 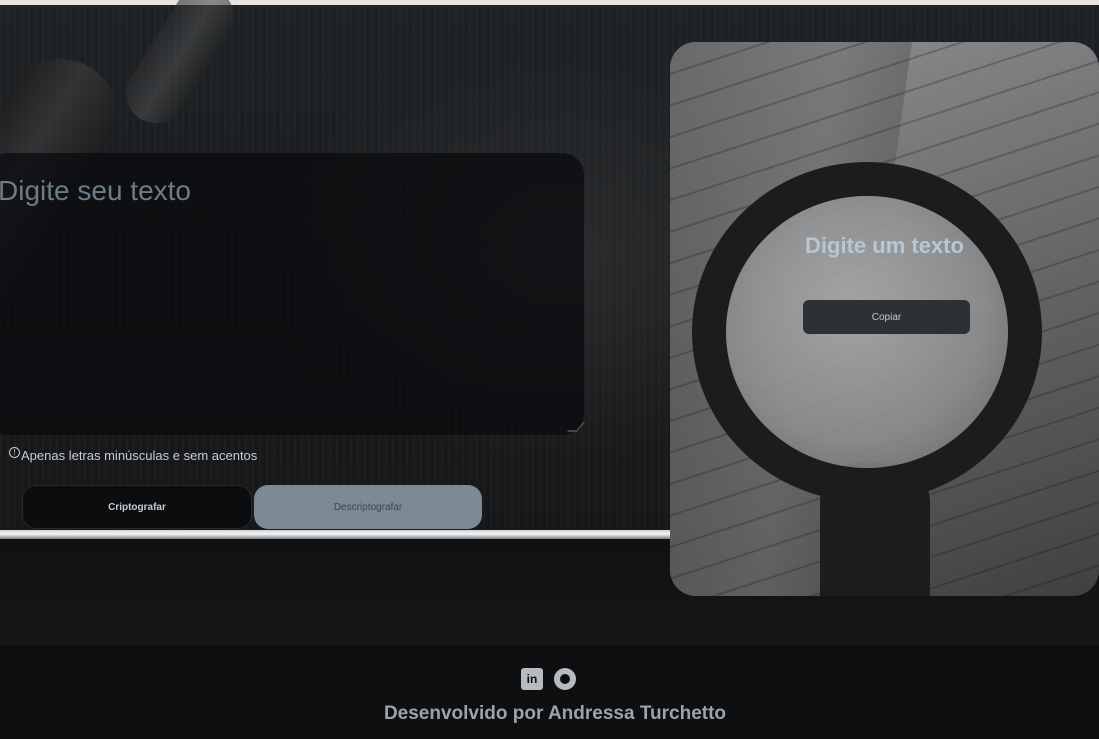 I want to click on footer-credit: Desenvolvido por Andressa Turchetto, so click(x=555, y=713).